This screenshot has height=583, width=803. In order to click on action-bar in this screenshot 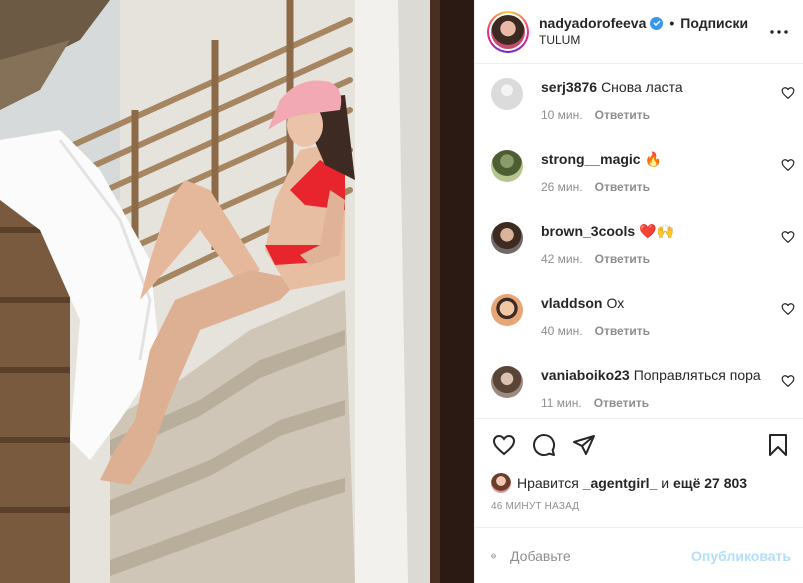, I will do `click(641, 445)`.